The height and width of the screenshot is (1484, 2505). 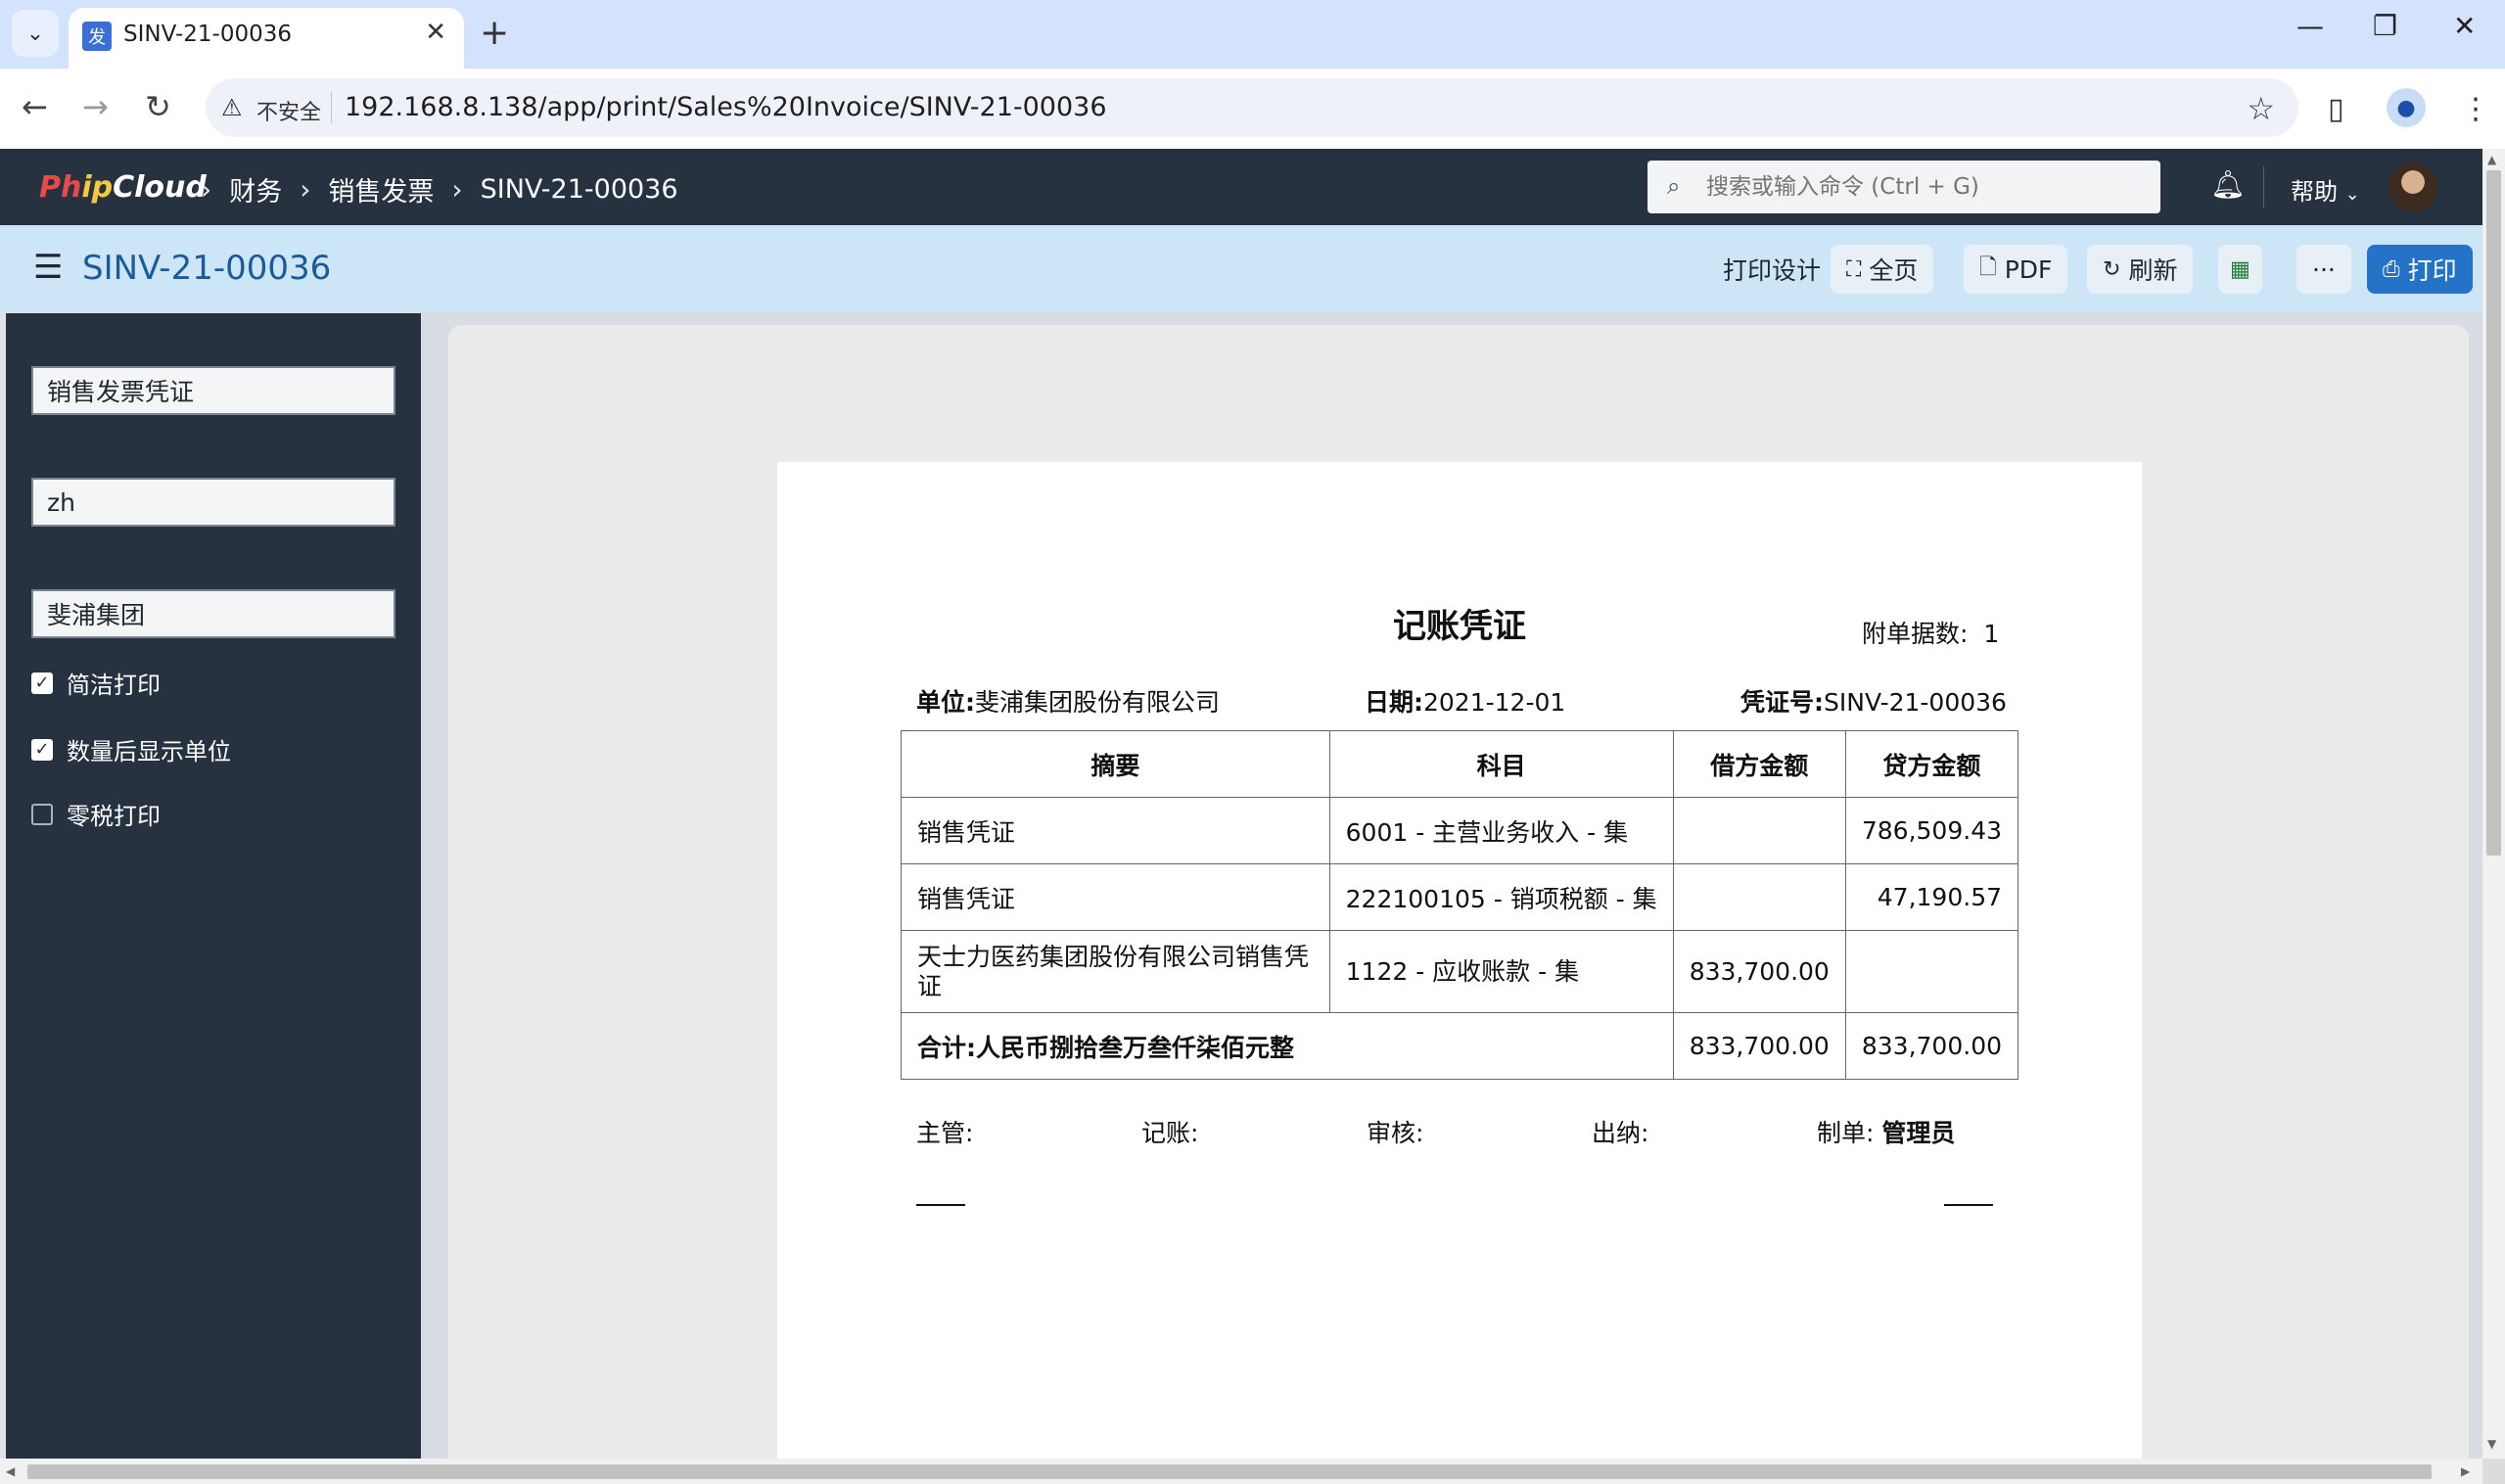 I want to click on page-title: SINV-21-00036, so click(x=207, y=268).